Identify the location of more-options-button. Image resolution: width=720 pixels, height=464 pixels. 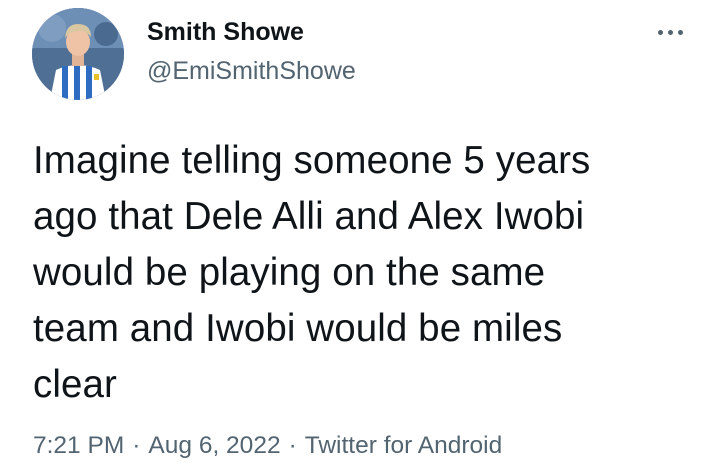
(670, 32).